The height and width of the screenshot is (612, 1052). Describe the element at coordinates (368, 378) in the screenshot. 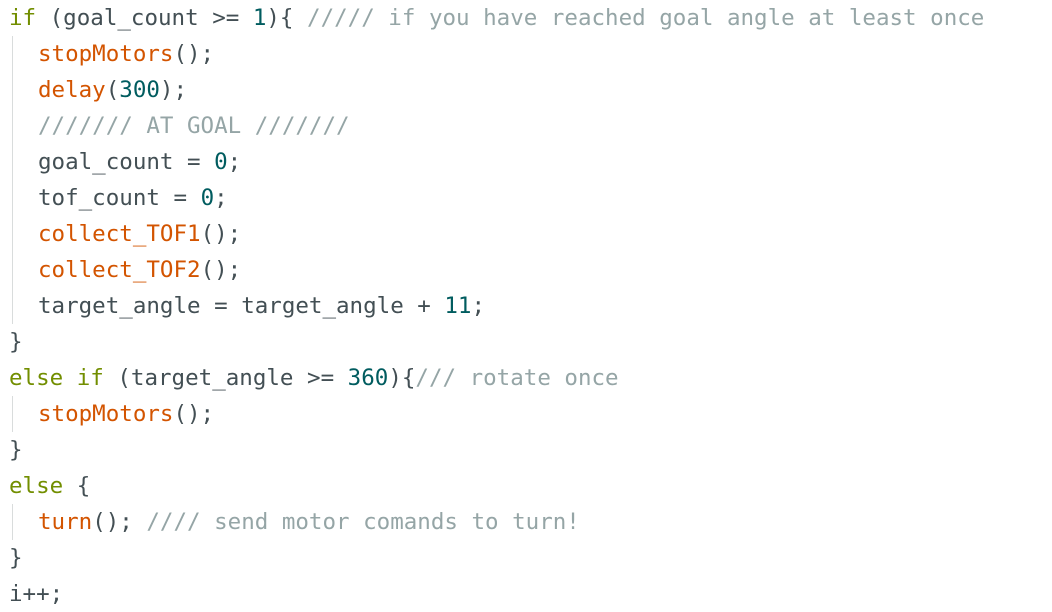

I see `number-literal: 360` at that location.